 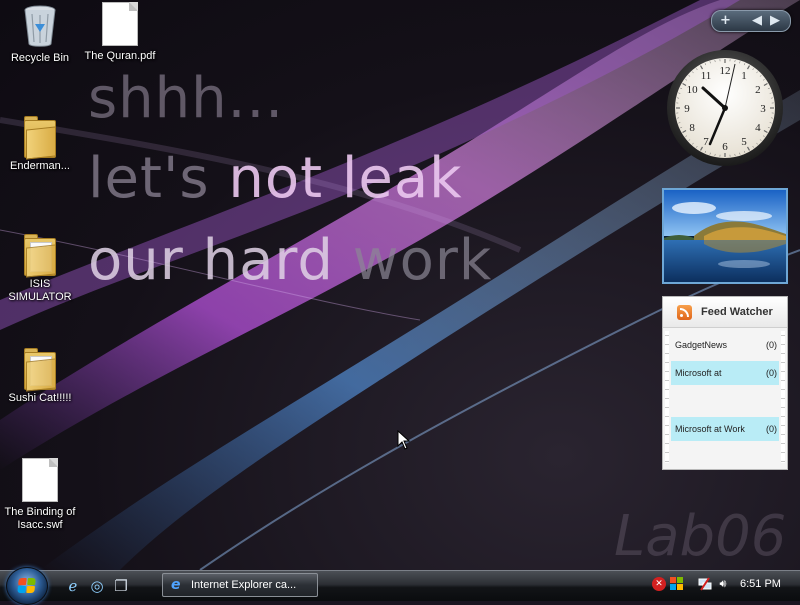 I want to click on switch-windows-icon: ❐, so click(x=121, y=586).